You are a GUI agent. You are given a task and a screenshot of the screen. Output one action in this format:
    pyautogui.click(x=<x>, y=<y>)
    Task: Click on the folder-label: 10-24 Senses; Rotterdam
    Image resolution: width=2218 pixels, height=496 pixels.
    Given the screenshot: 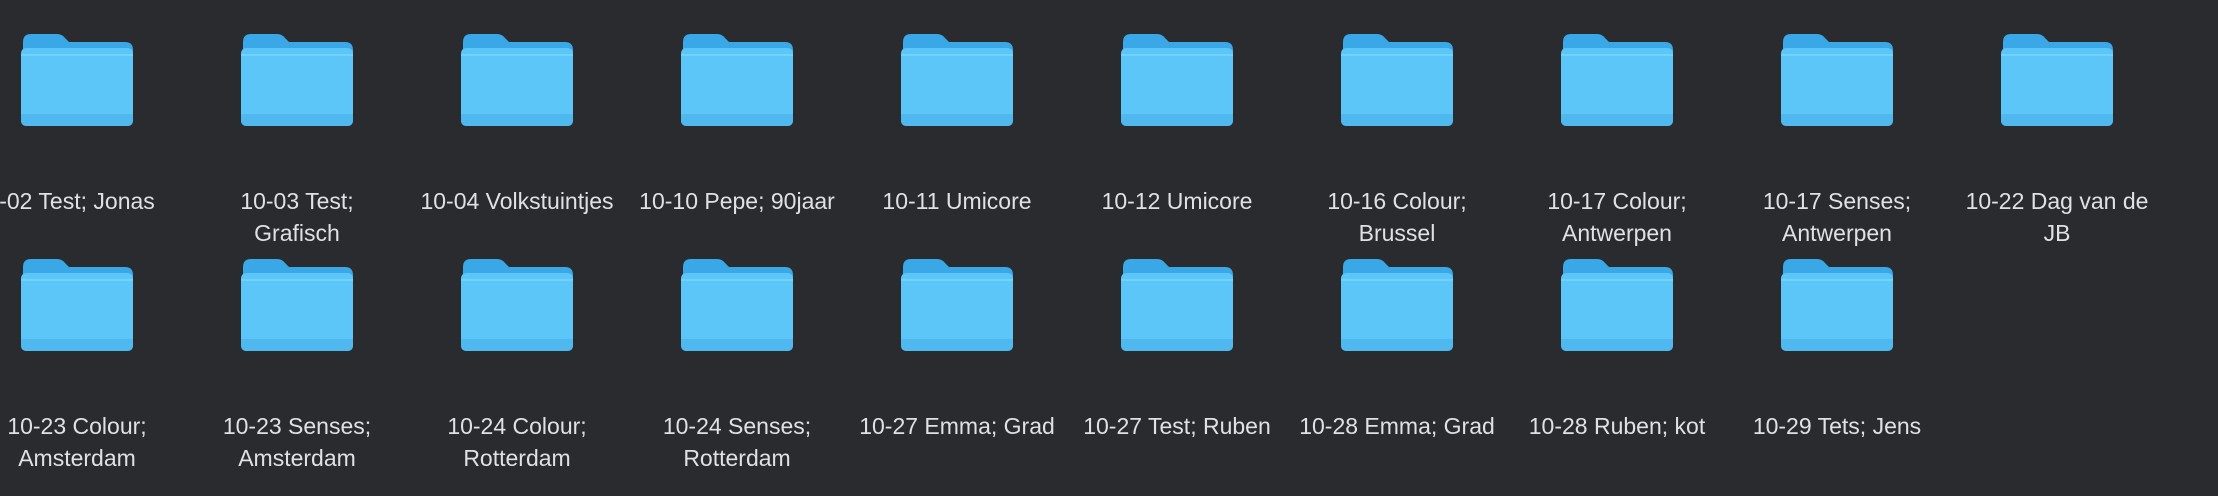 What is the action you would take?
    pyautogui.click(x=737, y=442)
    